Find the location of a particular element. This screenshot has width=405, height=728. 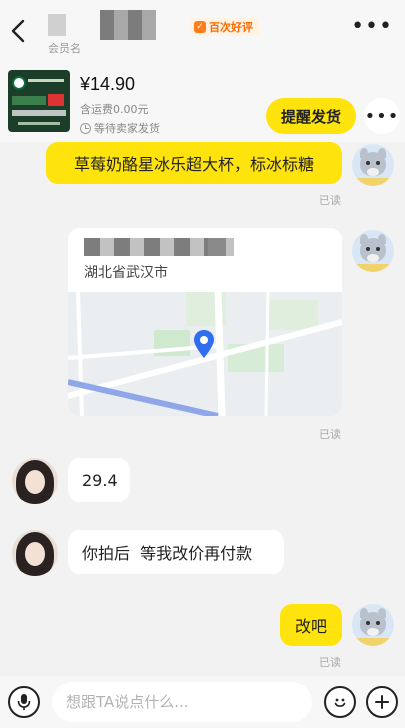

emoji-button is located at coordinates (340, 702).